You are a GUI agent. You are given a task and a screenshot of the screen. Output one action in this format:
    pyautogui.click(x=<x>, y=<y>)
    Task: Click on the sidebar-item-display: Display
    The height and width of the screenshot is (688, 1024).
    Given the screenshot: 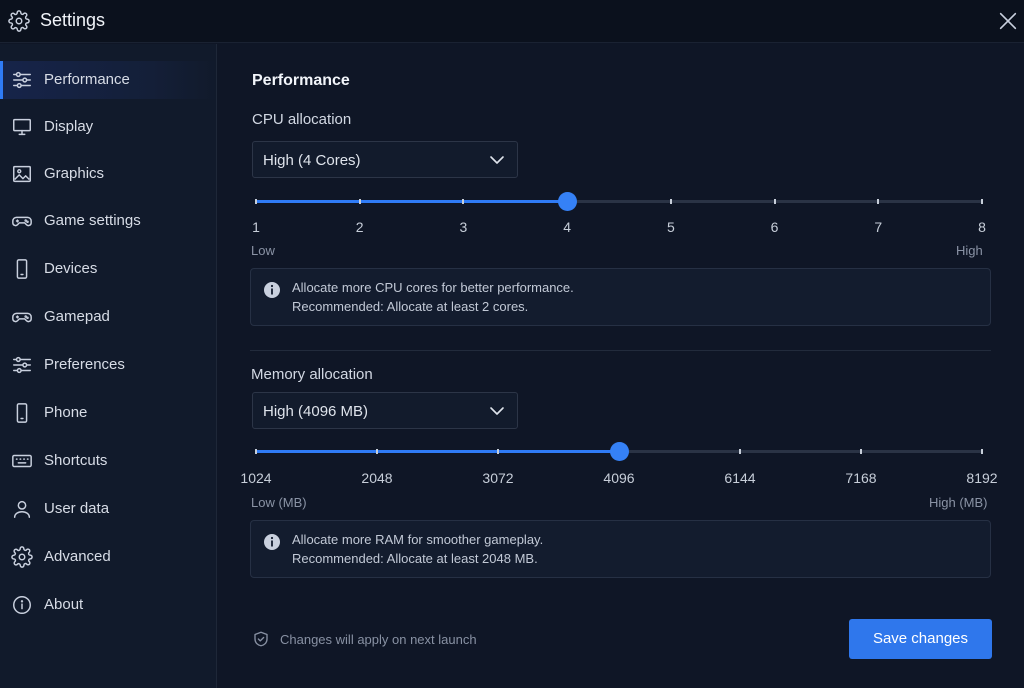 What is the action you would take?
    pyautogui.click(x=108, y=127)
    